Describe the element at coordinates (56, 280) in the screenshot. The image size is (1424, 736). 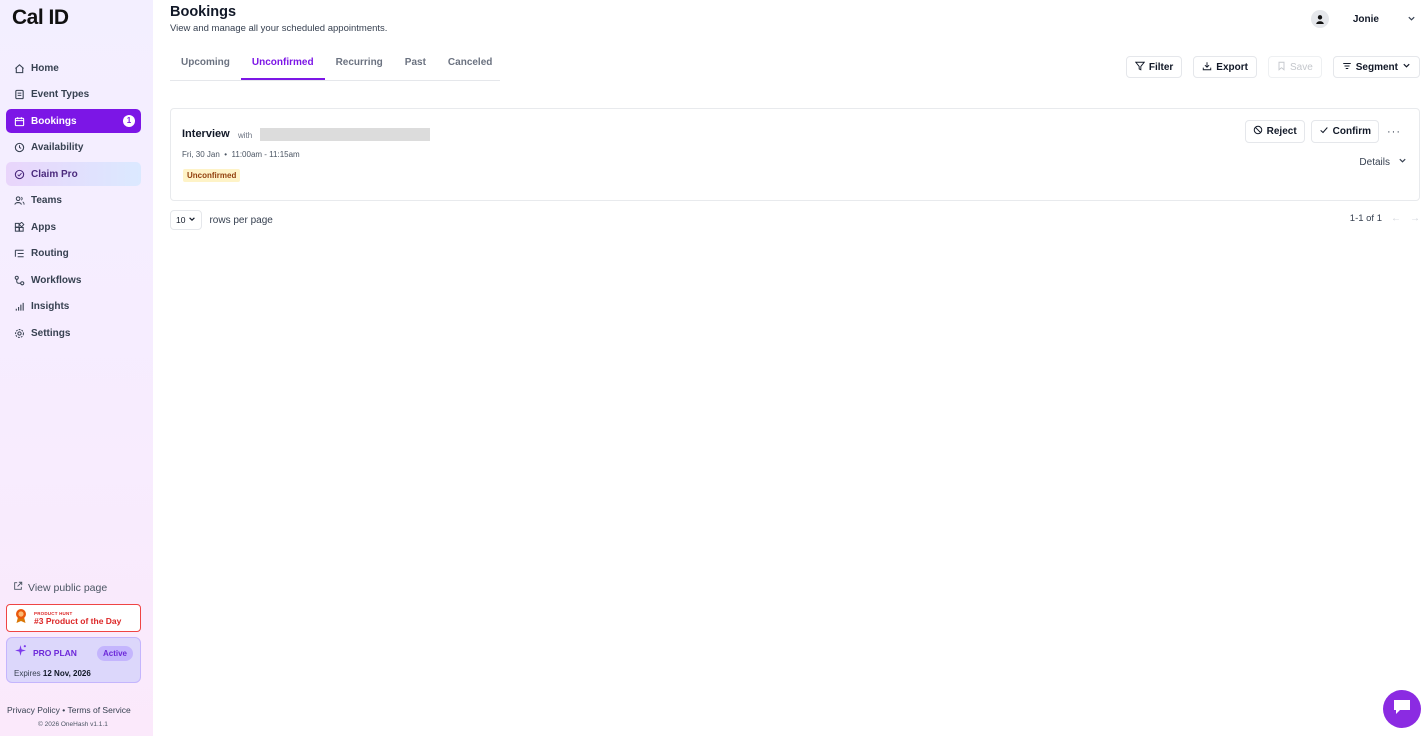
I see `sidebar-item-label: Workflows` at that location.